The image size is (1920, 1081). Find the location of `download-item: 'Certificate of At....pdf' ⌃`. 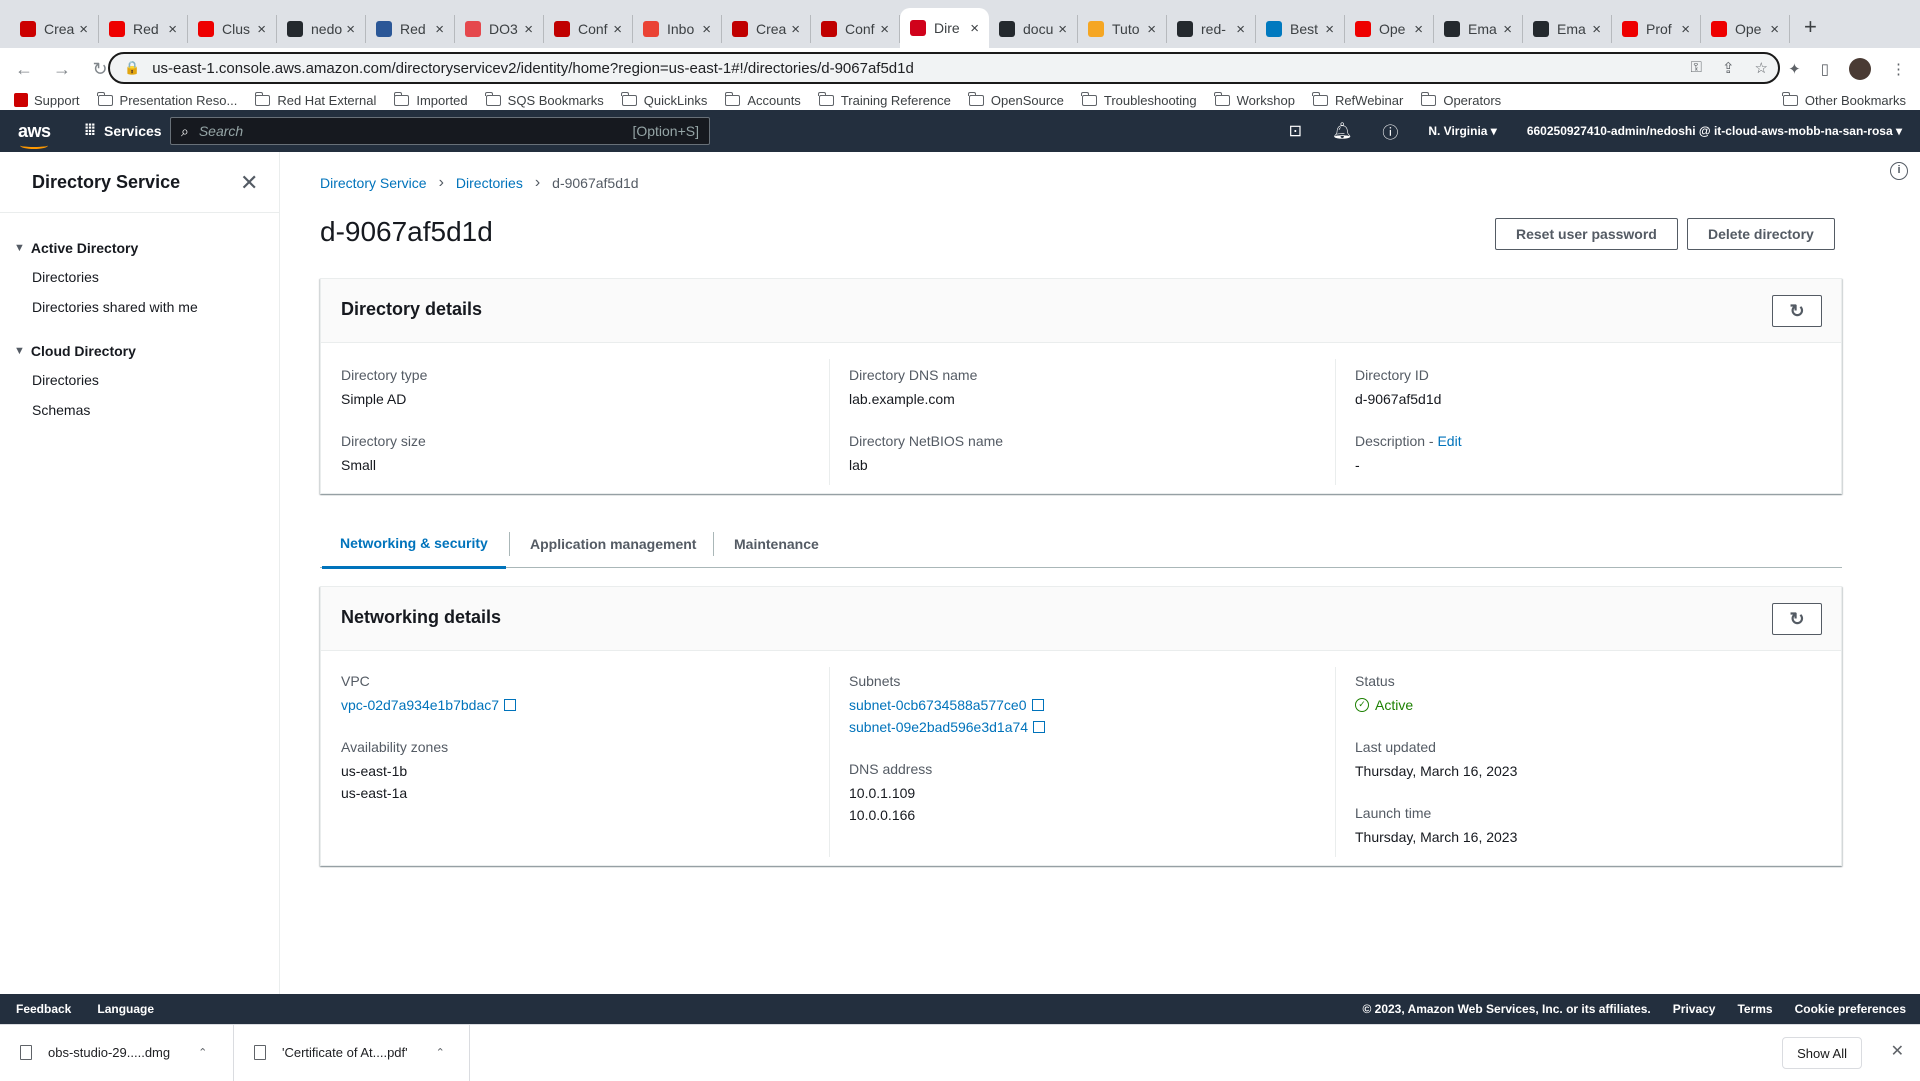

download-item: 'Certificate of At....pdf' ⌃ is located at coordinates (352, 1052).